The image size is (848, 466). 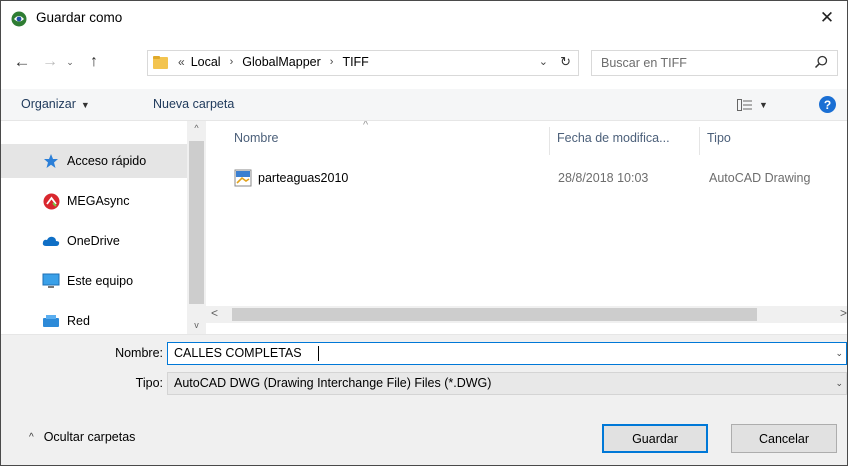 I want to click on nav-pane-scrollbar: ^ v, so click(x=196, y=227).